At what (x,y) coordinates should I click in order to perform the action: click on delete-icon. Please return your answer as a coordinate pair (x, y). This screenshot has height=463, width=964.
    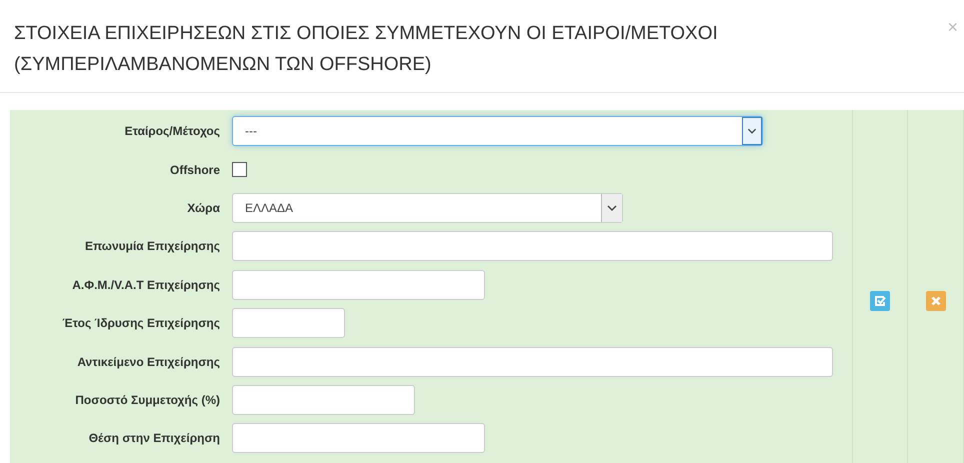
    Looking at the image, I should click on (936, 301).